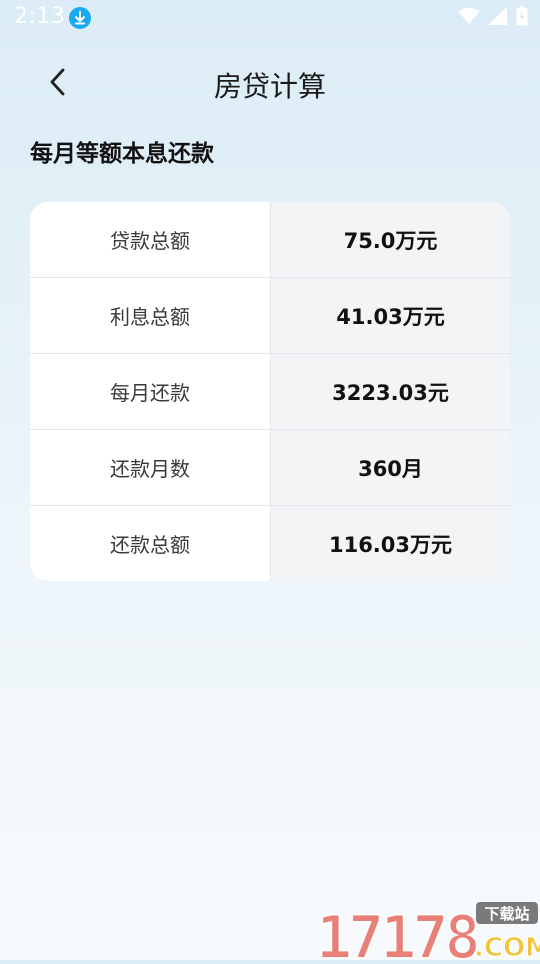 This screenshot has width=540, height=964. I want to click on table-row: 还款总额 116.03万元, so click(270, 543).